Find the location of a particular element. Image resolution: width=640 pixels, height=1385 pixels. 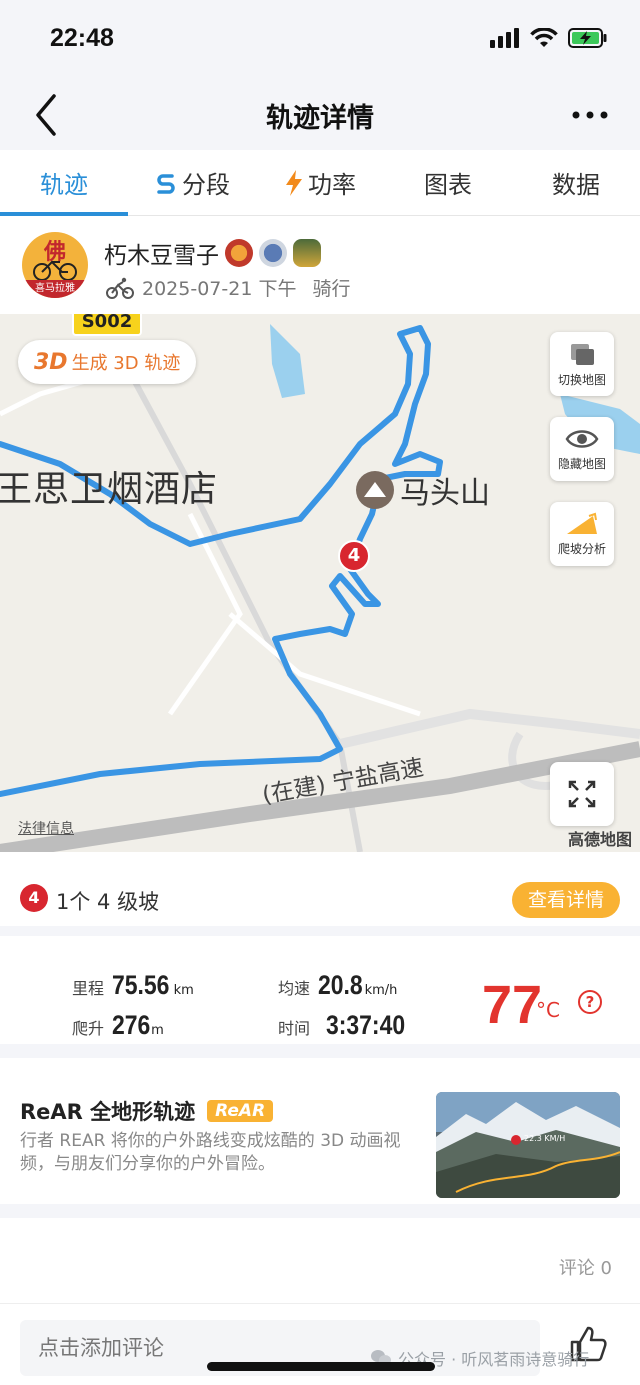

rear-title-text: ReAR 全地形轨迹 is located at coordinates (108, 1112).